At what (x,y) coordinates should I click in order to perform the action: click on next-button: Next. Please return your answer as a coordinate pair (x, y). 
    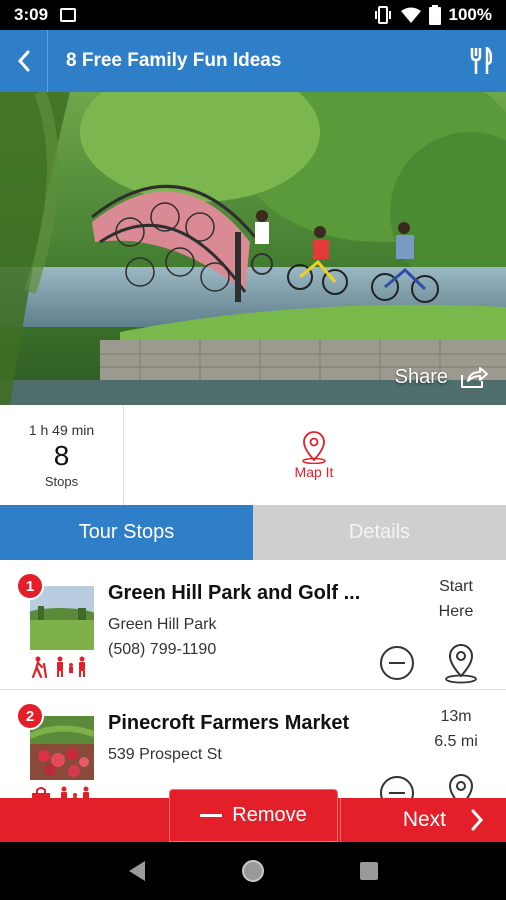
    Looking at the image, I should click on (423, 820).